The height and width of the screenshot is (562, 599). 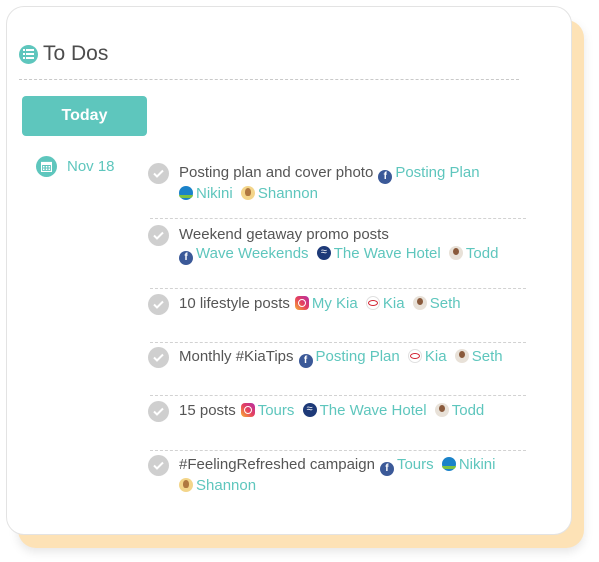 What do you see at coordinates (76, 53) in the screenshot?
I see `page-title: To Dos` at bounding box center [76, 53].